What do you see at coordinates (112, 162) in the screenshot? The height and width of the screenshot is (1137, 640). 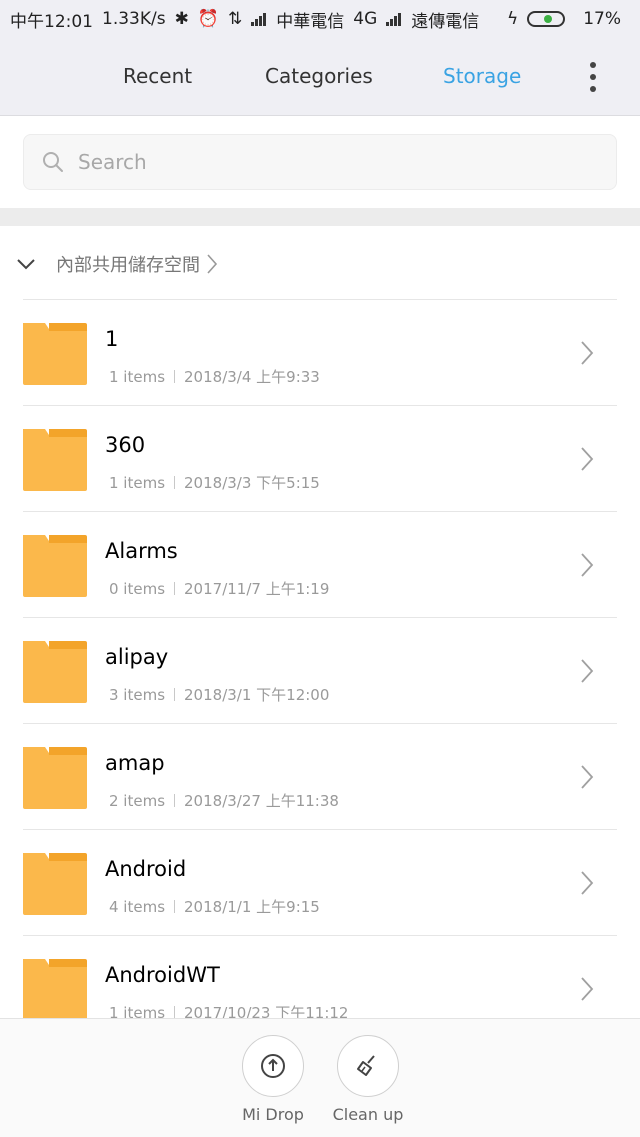 I see `search-placeholder: Search` at bounding box center [112, 162].